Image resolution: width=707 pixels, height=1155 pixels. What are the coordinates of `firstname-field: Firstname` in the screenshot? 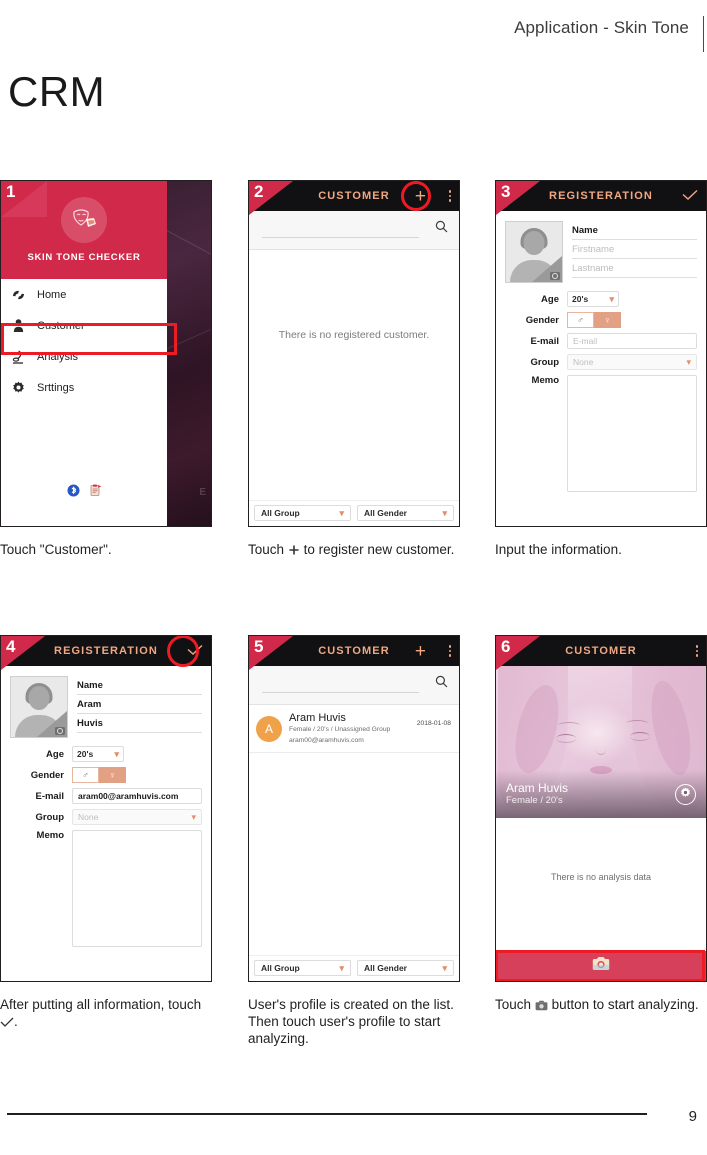 It's located at (634, 249).